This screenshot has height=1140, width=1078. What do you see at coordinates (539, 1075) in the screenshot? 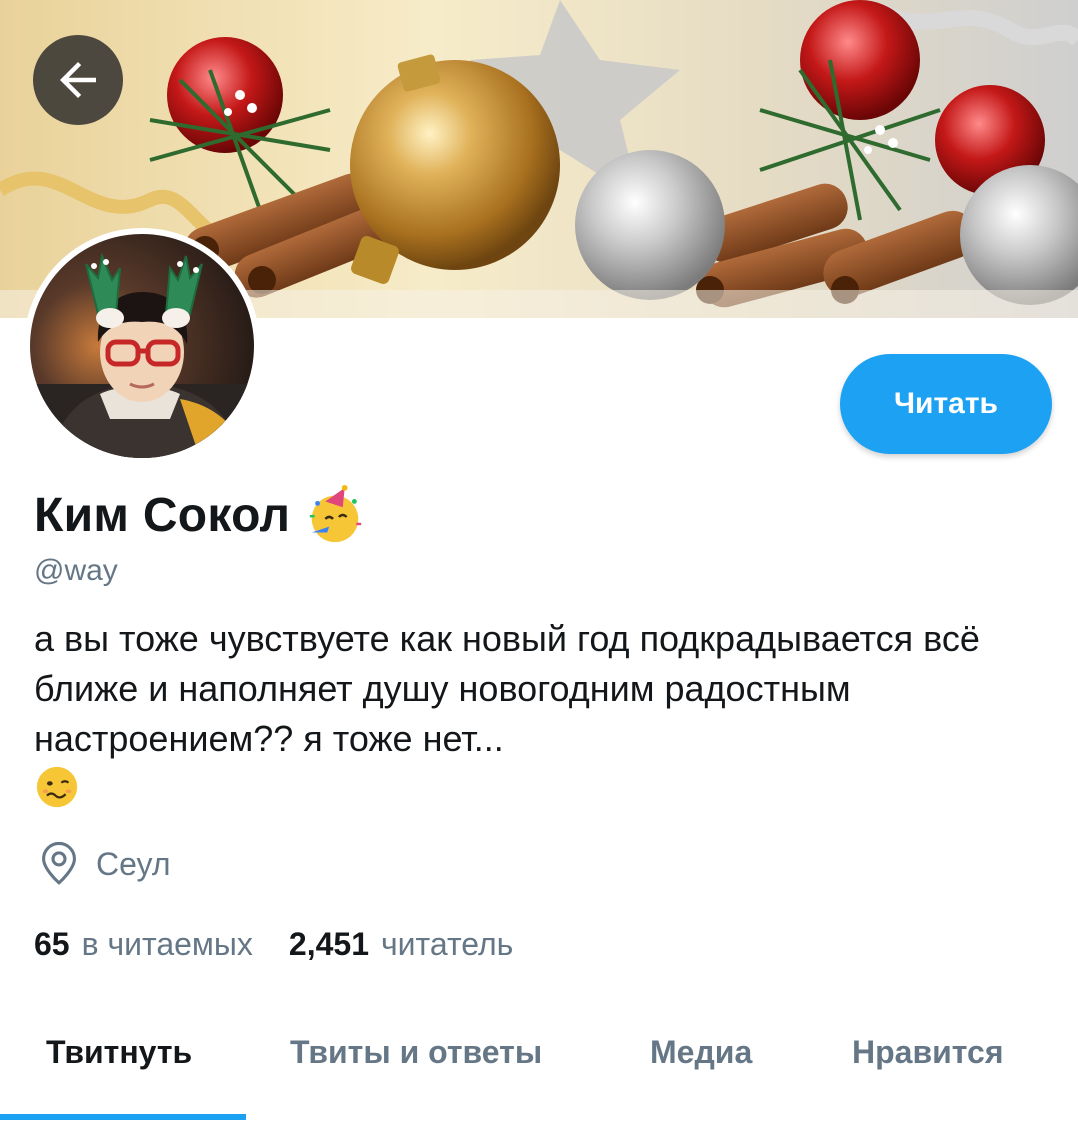
I see `profile-tabs: Твитнуть Твиты и ответы Медиа Нравится` at bounding box center [539, 1075].